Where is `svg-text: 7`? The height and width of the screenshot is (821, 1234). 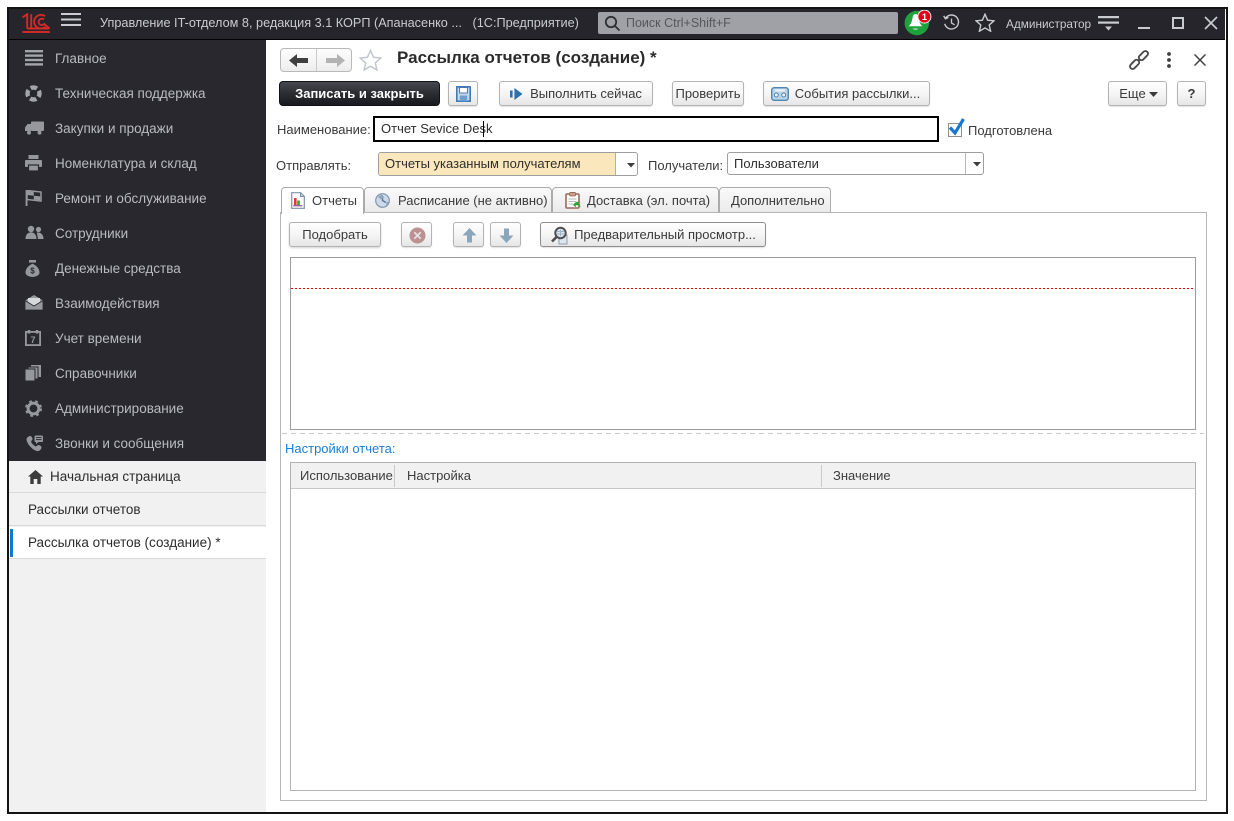 svg-text: 7 is located at coordinates (32, 340).